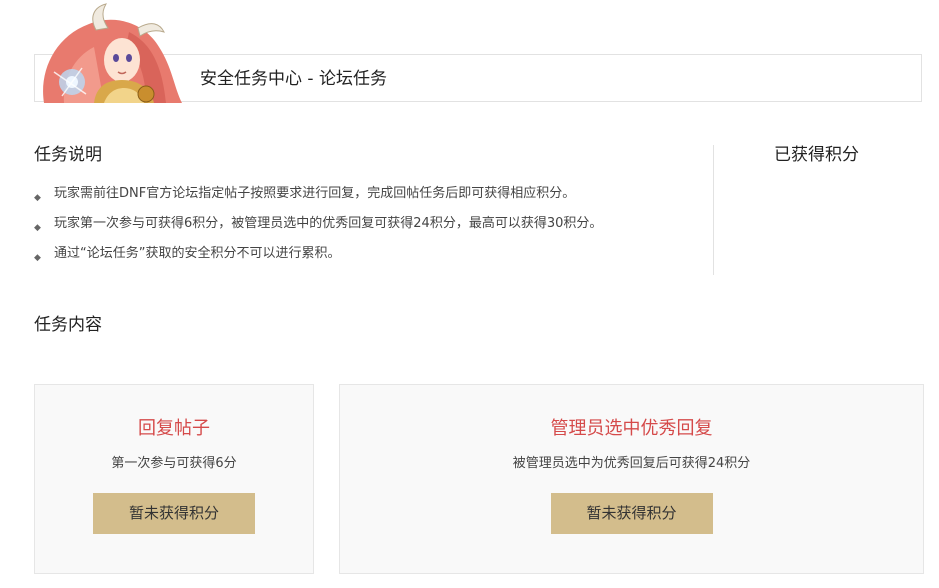  What do you see at coordinates (68, 155) in the screenshot?
I see `task-description-heading: 任务说明` at bounding box center [68, 155].